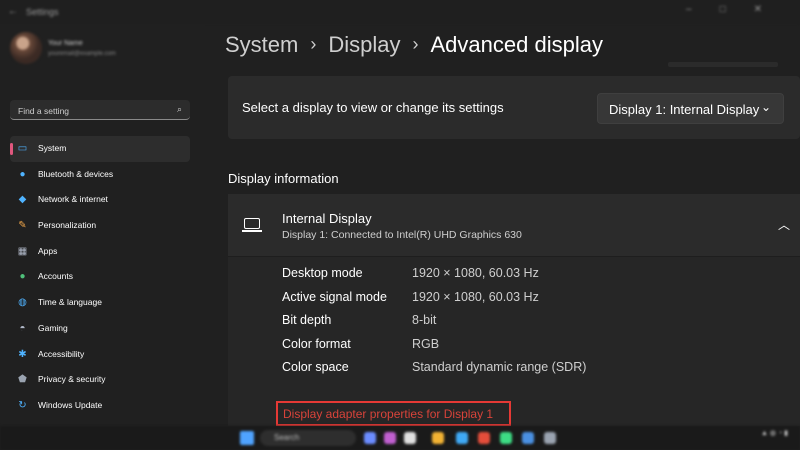 This screenshot has width=800, height=450. Describe the element at coordinates (283, 178) in the screenshot. I see `section-title: Display information` at that location.